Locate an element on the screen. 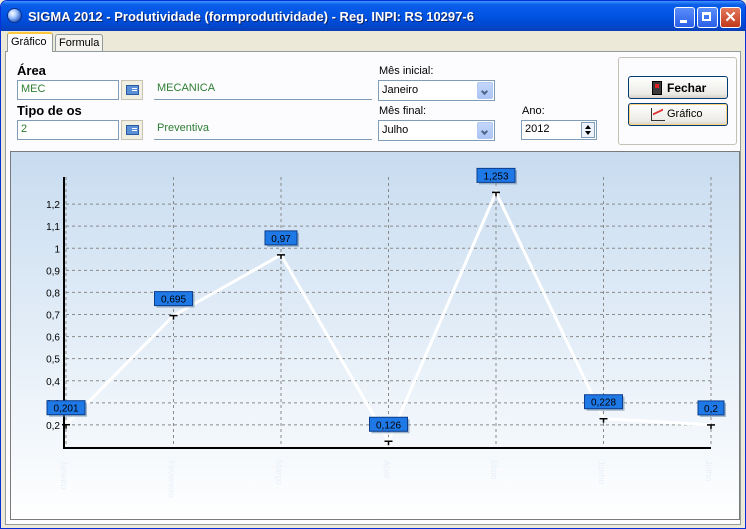  area-lookup-button is located at coordinates (132, 90).